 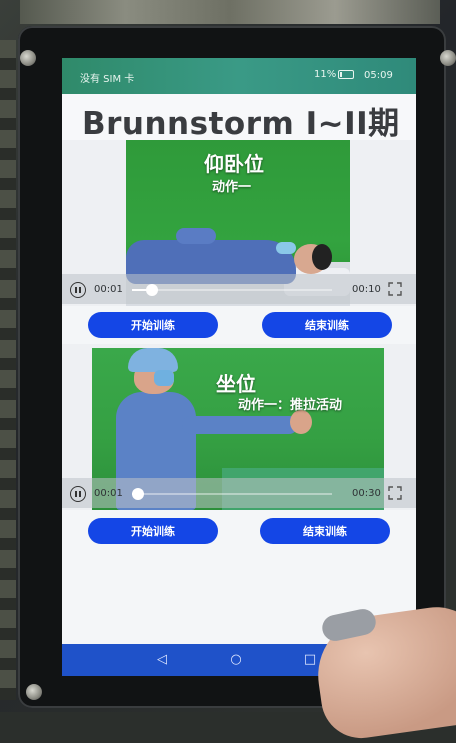 I want to click on video-controls: 00:01 00:10, so click(x=239, y=289).